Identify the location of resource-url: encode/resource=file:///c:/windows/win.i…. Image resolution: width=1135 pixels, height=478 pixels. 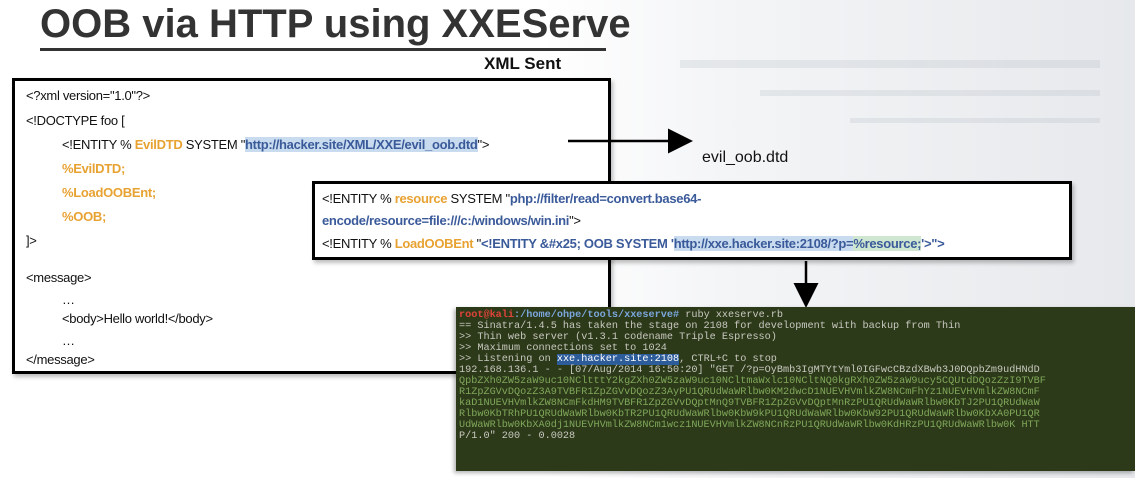
(446, 220).